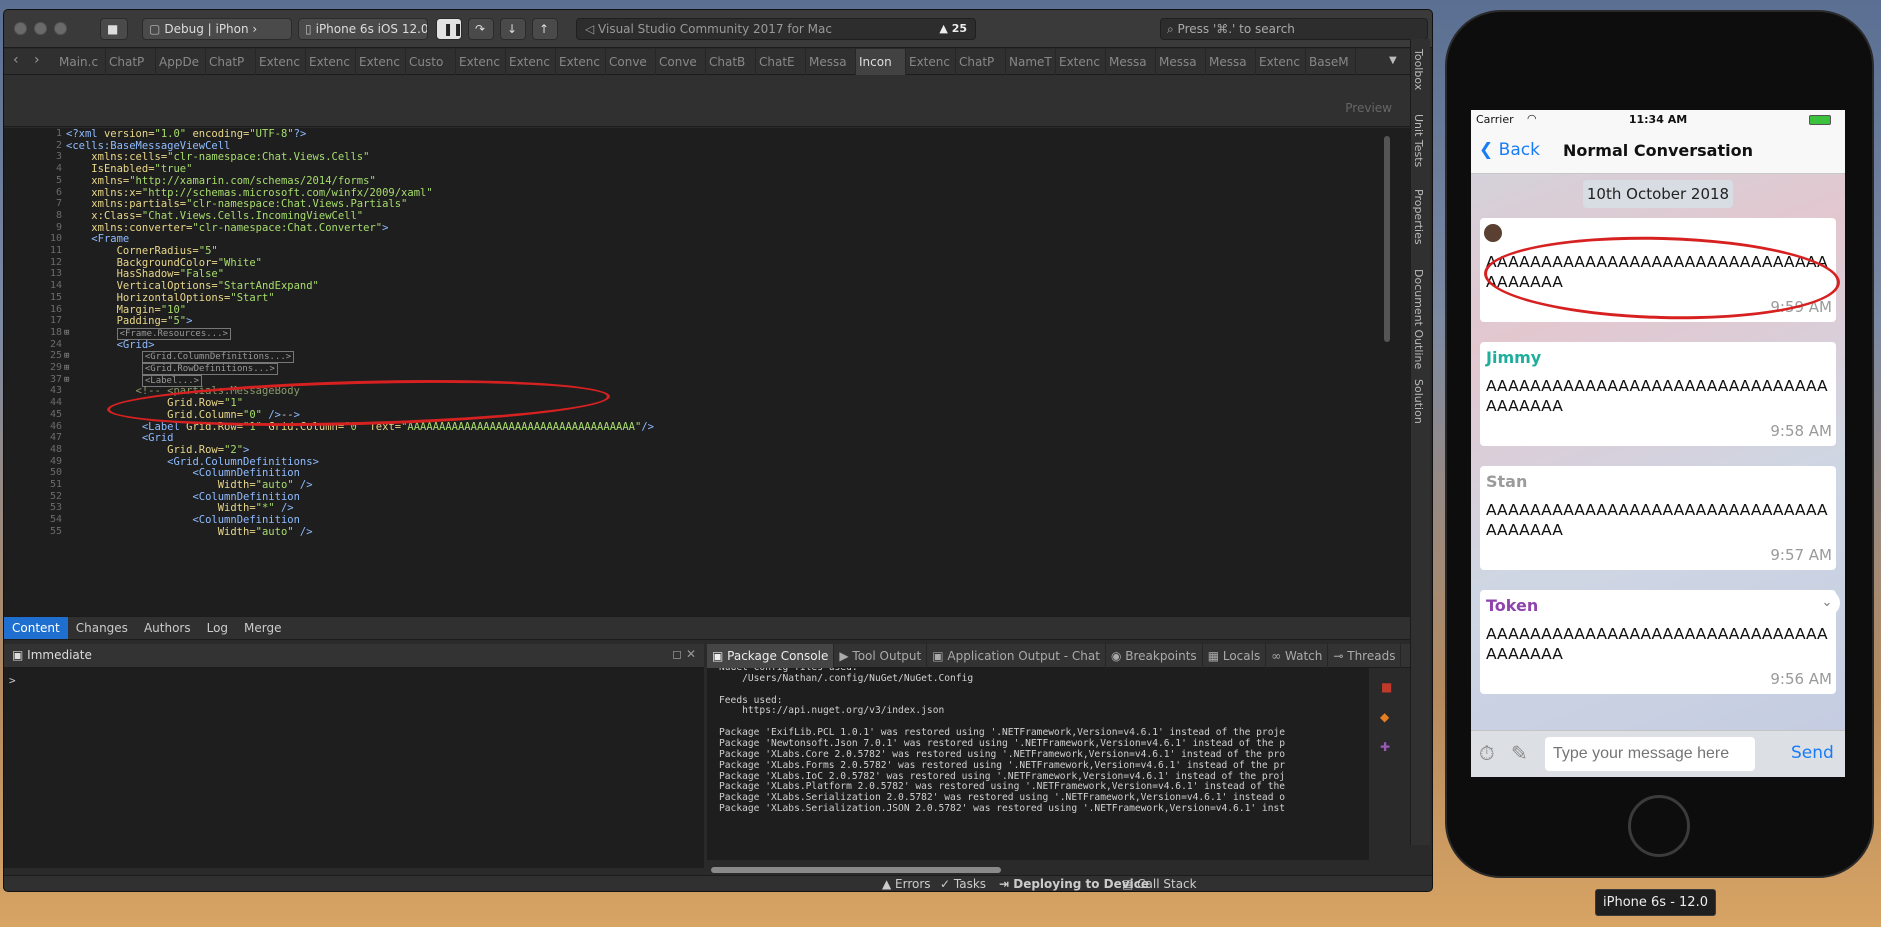  Describe the element at coordinates (60, 28) in the screenshot. I see `zoom-window-button` at that location.